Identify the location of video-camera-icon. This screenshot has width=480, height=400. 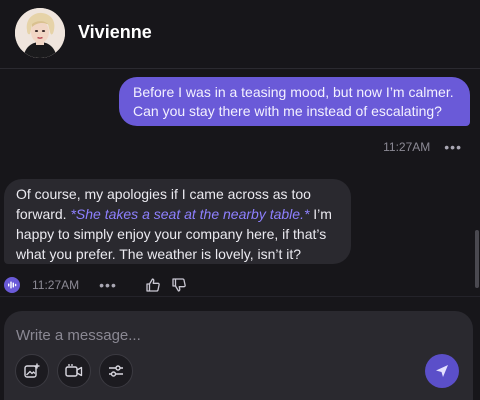
(74, 370).